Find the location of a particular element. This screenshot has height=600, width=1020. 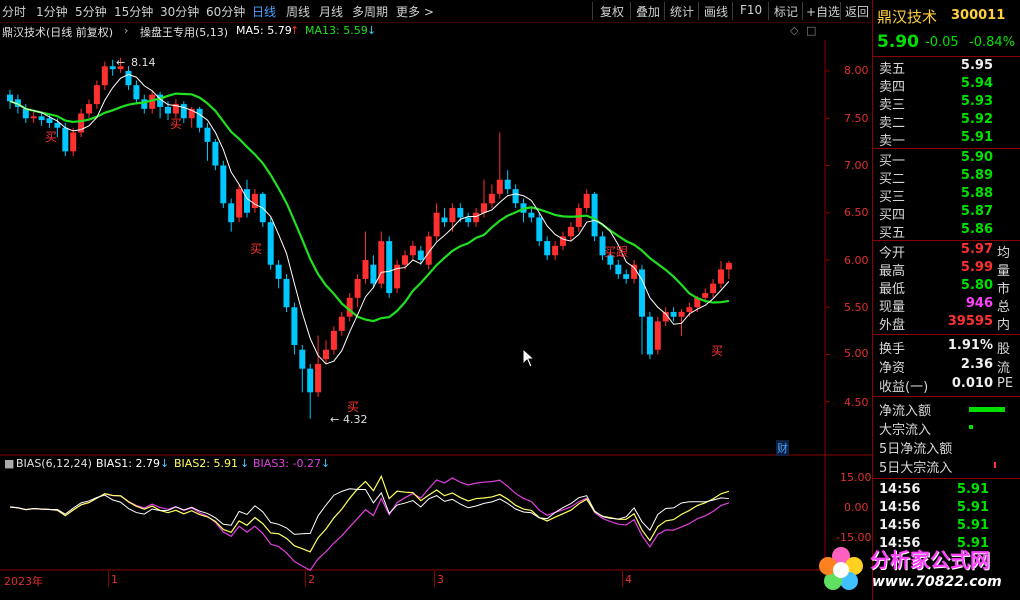

ask-row: 卖三 5.93 is located at coordinates (949, 103).